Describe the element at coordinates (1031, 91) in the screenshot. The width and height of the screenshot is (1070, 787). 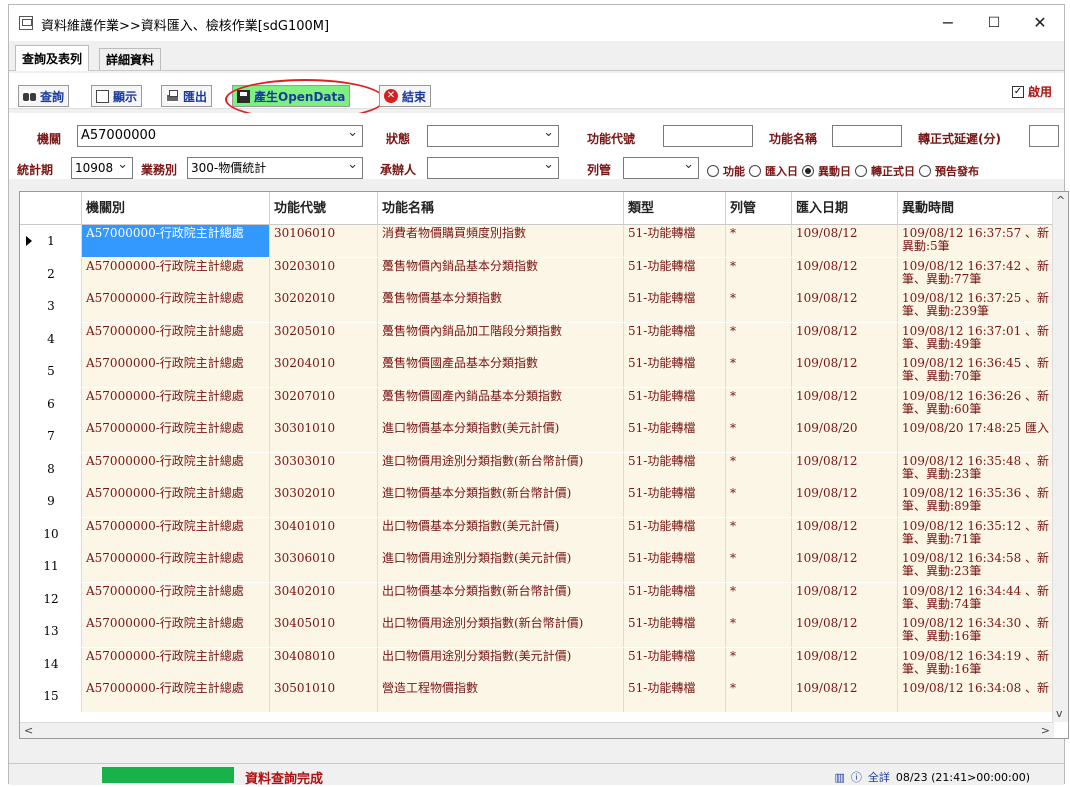
I see `enable-checkbox: ✓ 啟用` at that location.